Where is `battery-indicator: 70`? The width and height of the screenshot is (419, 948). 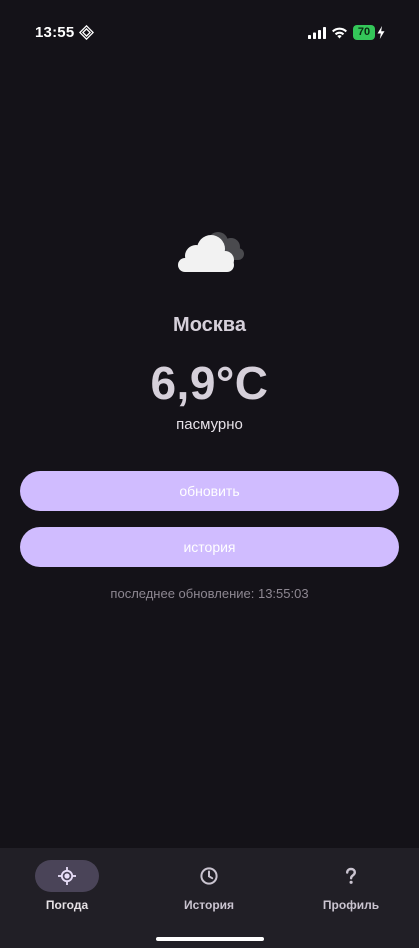
battery-indicator: 70 is located at coordinates (369, 32).